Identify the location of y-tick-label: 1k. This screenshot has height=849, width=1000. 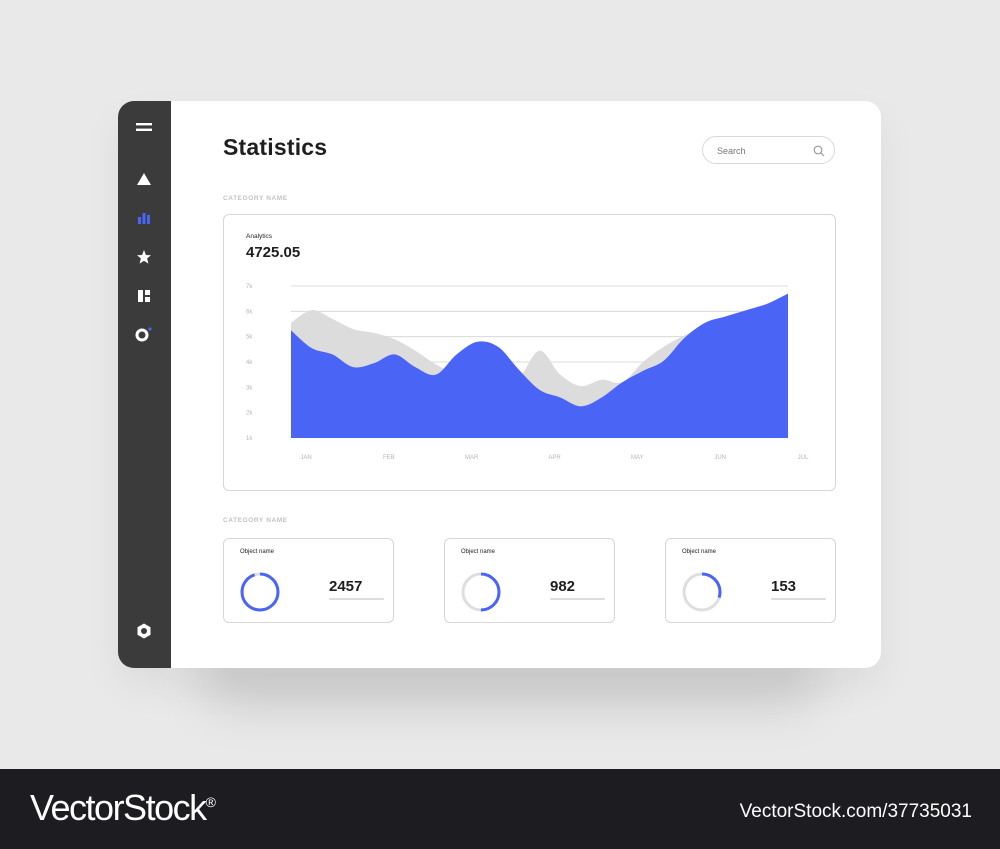
(249, 439).